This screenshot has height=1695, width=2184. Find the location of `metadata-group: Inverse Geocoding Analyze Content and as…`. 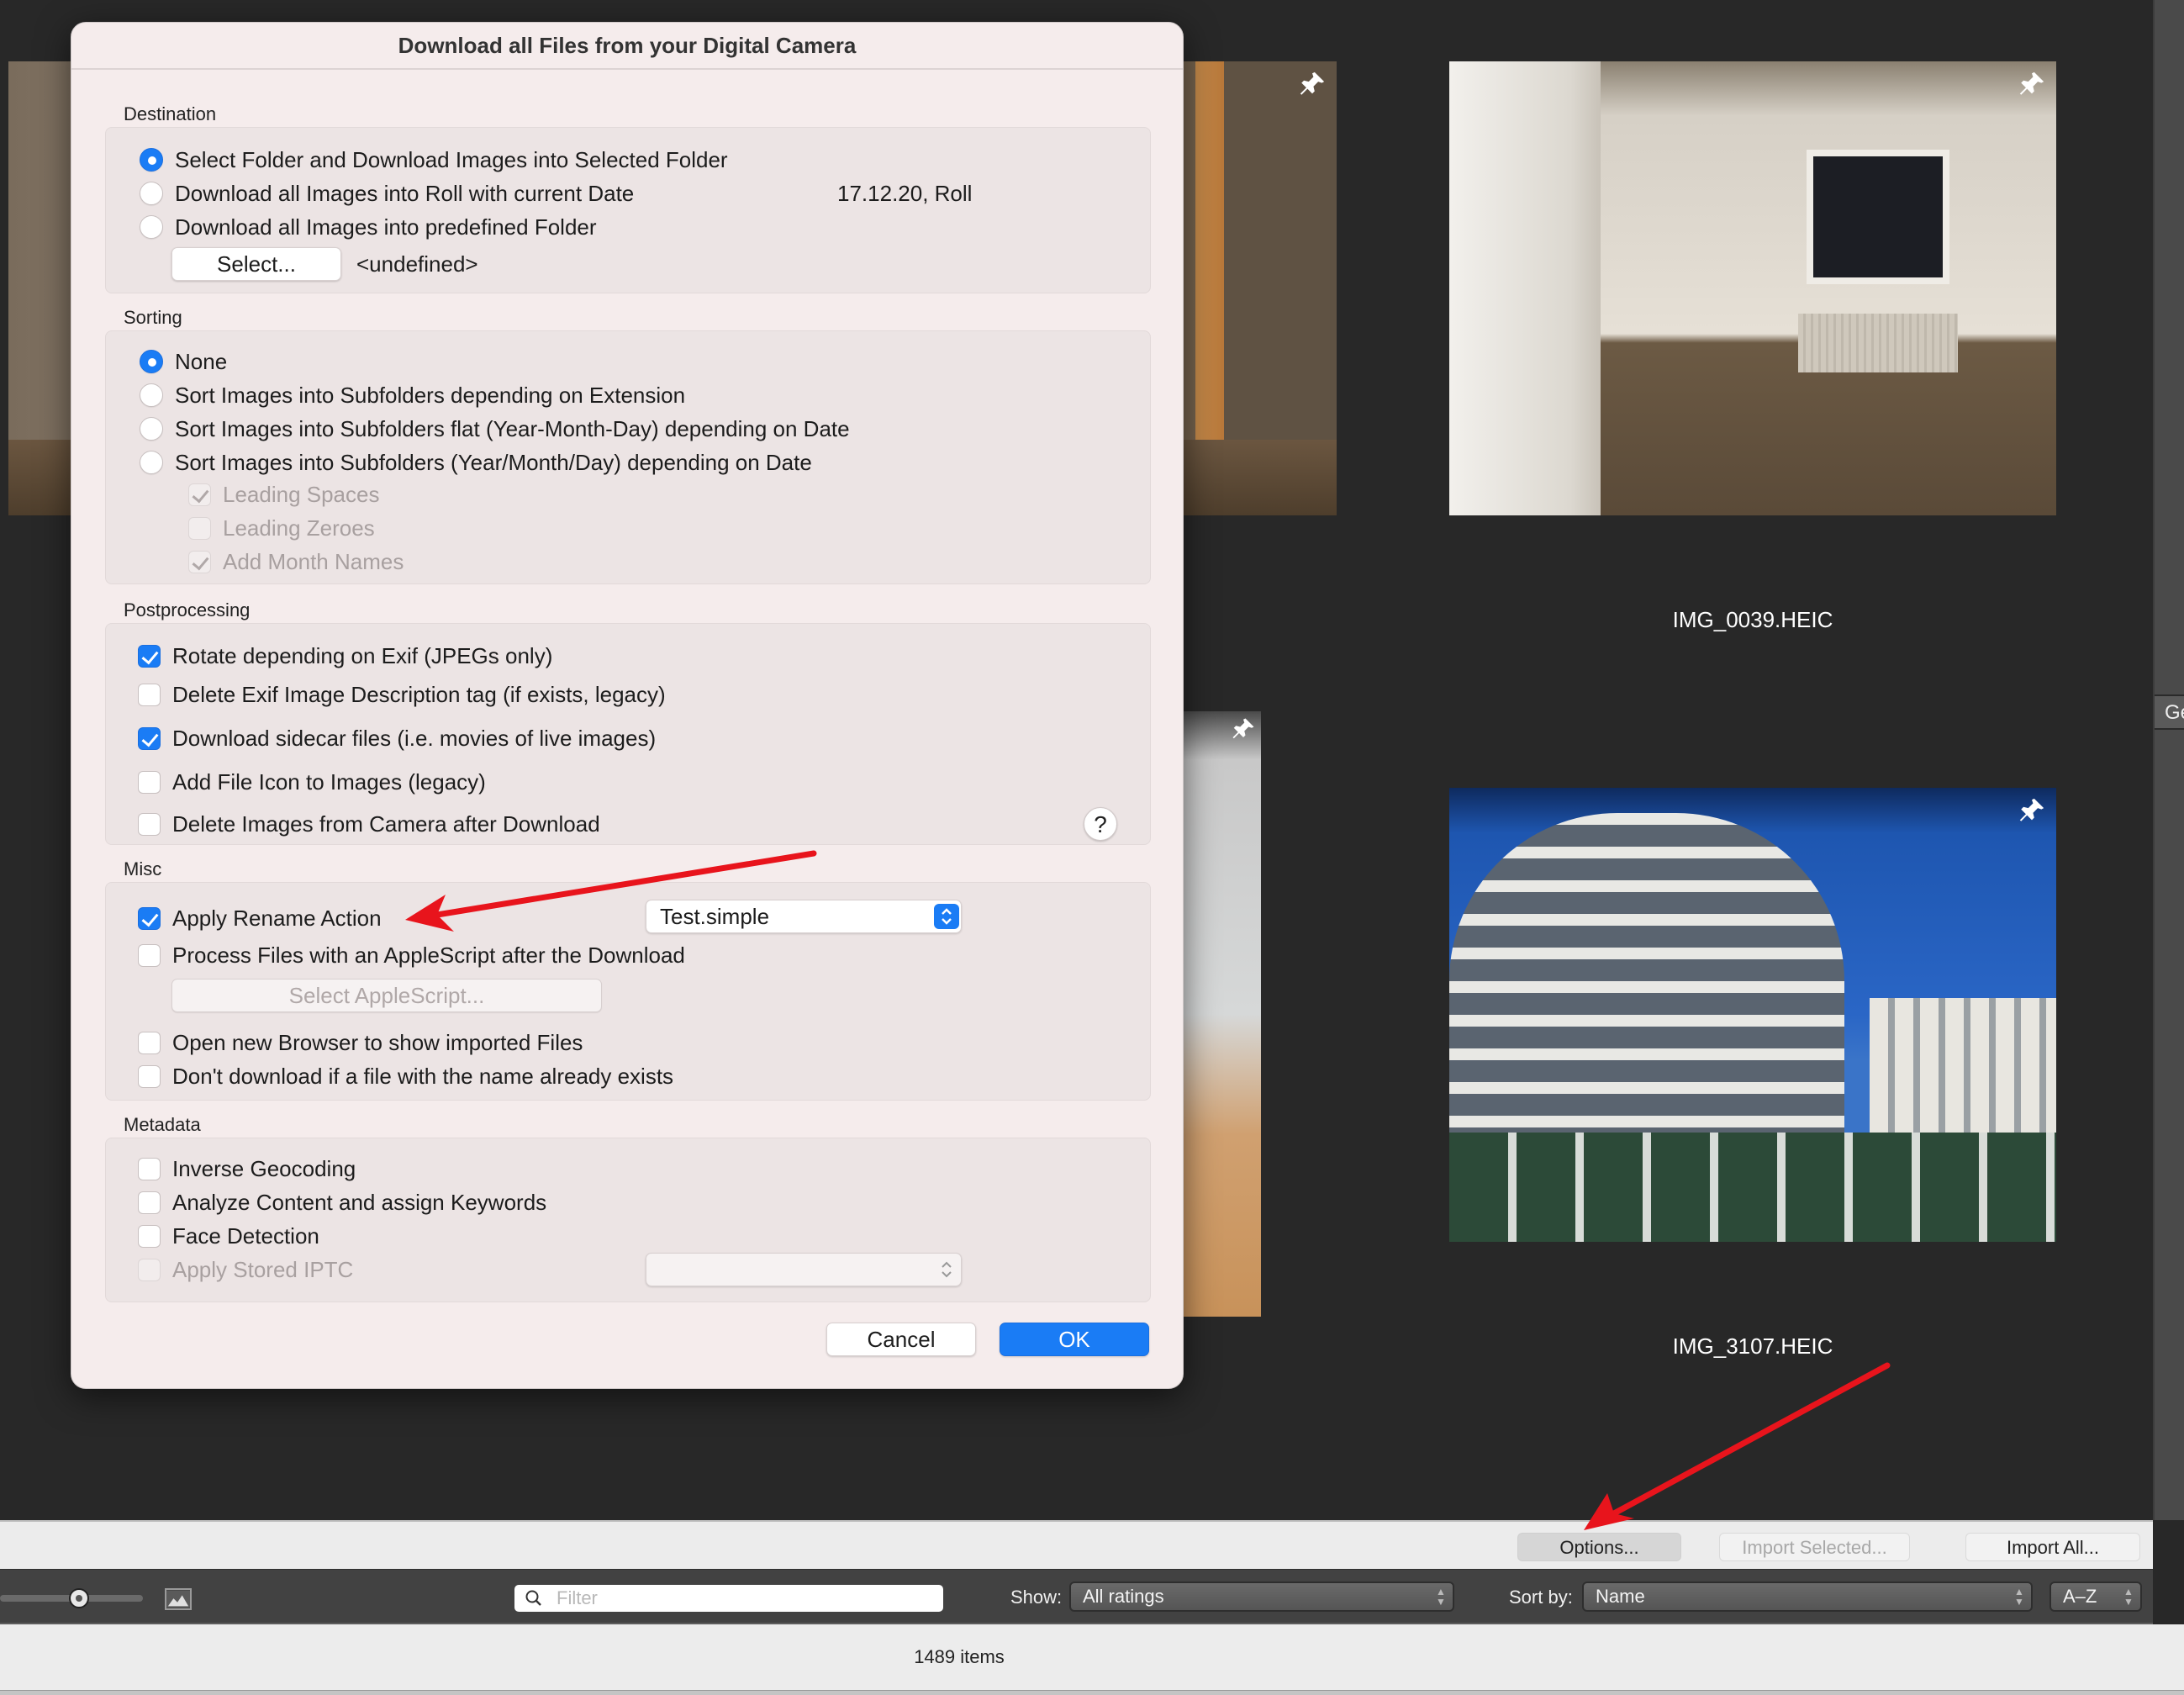

metadata-group: Inverse Geocoding Analyze Content and as… is located at coordinates (628, 1220).